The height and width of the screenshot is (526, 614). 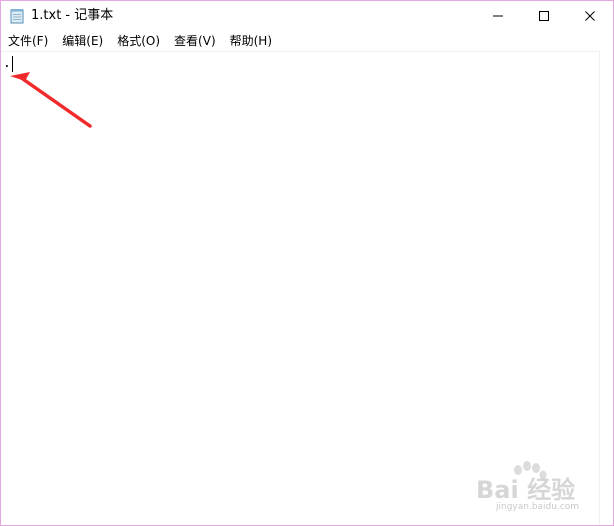 I want to click on red-arrow-icon, so click(x=51, y=100).